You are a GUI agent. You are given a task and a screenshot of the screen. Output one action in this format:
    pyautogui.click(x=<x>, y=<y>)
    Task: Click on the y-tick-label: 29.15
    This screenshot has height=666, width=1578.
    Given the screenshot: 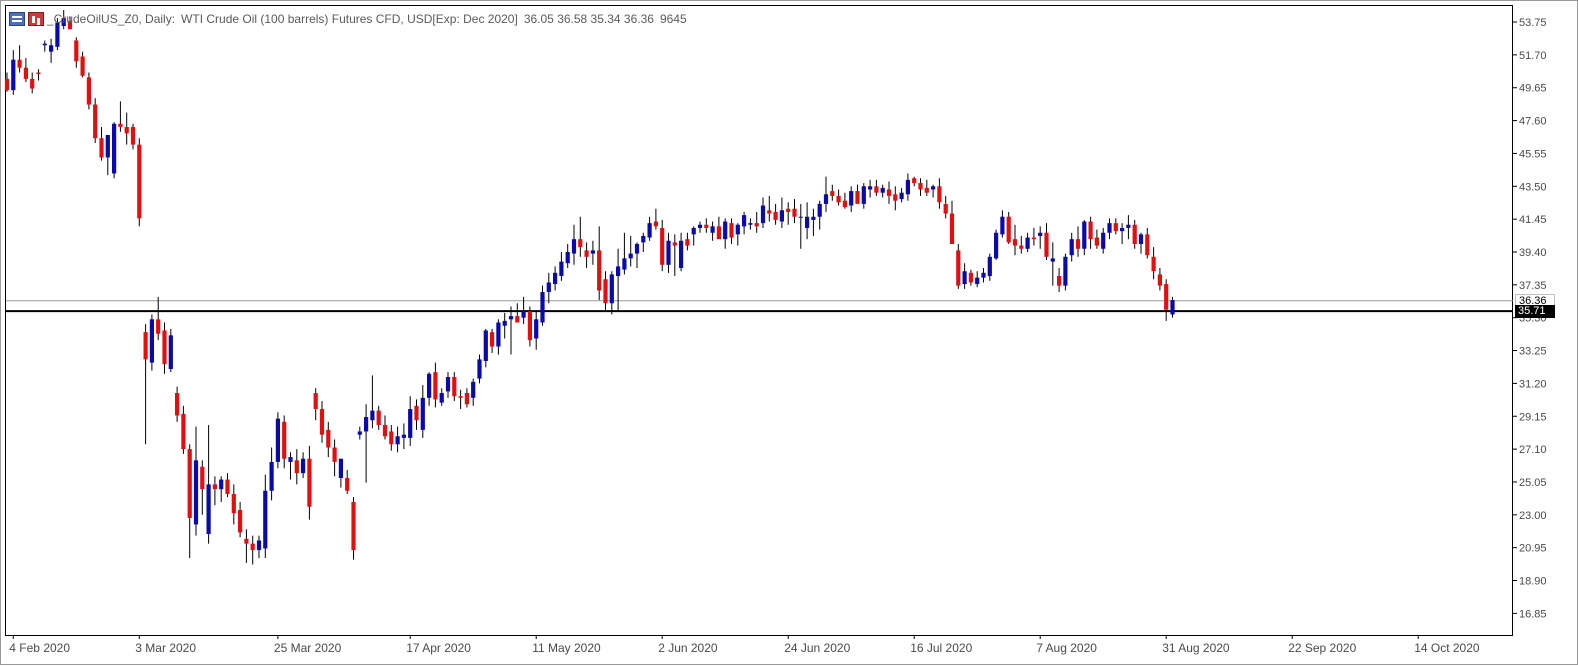 What is the action you would take?
    pyautogui.click(x=1533, y=417)
    